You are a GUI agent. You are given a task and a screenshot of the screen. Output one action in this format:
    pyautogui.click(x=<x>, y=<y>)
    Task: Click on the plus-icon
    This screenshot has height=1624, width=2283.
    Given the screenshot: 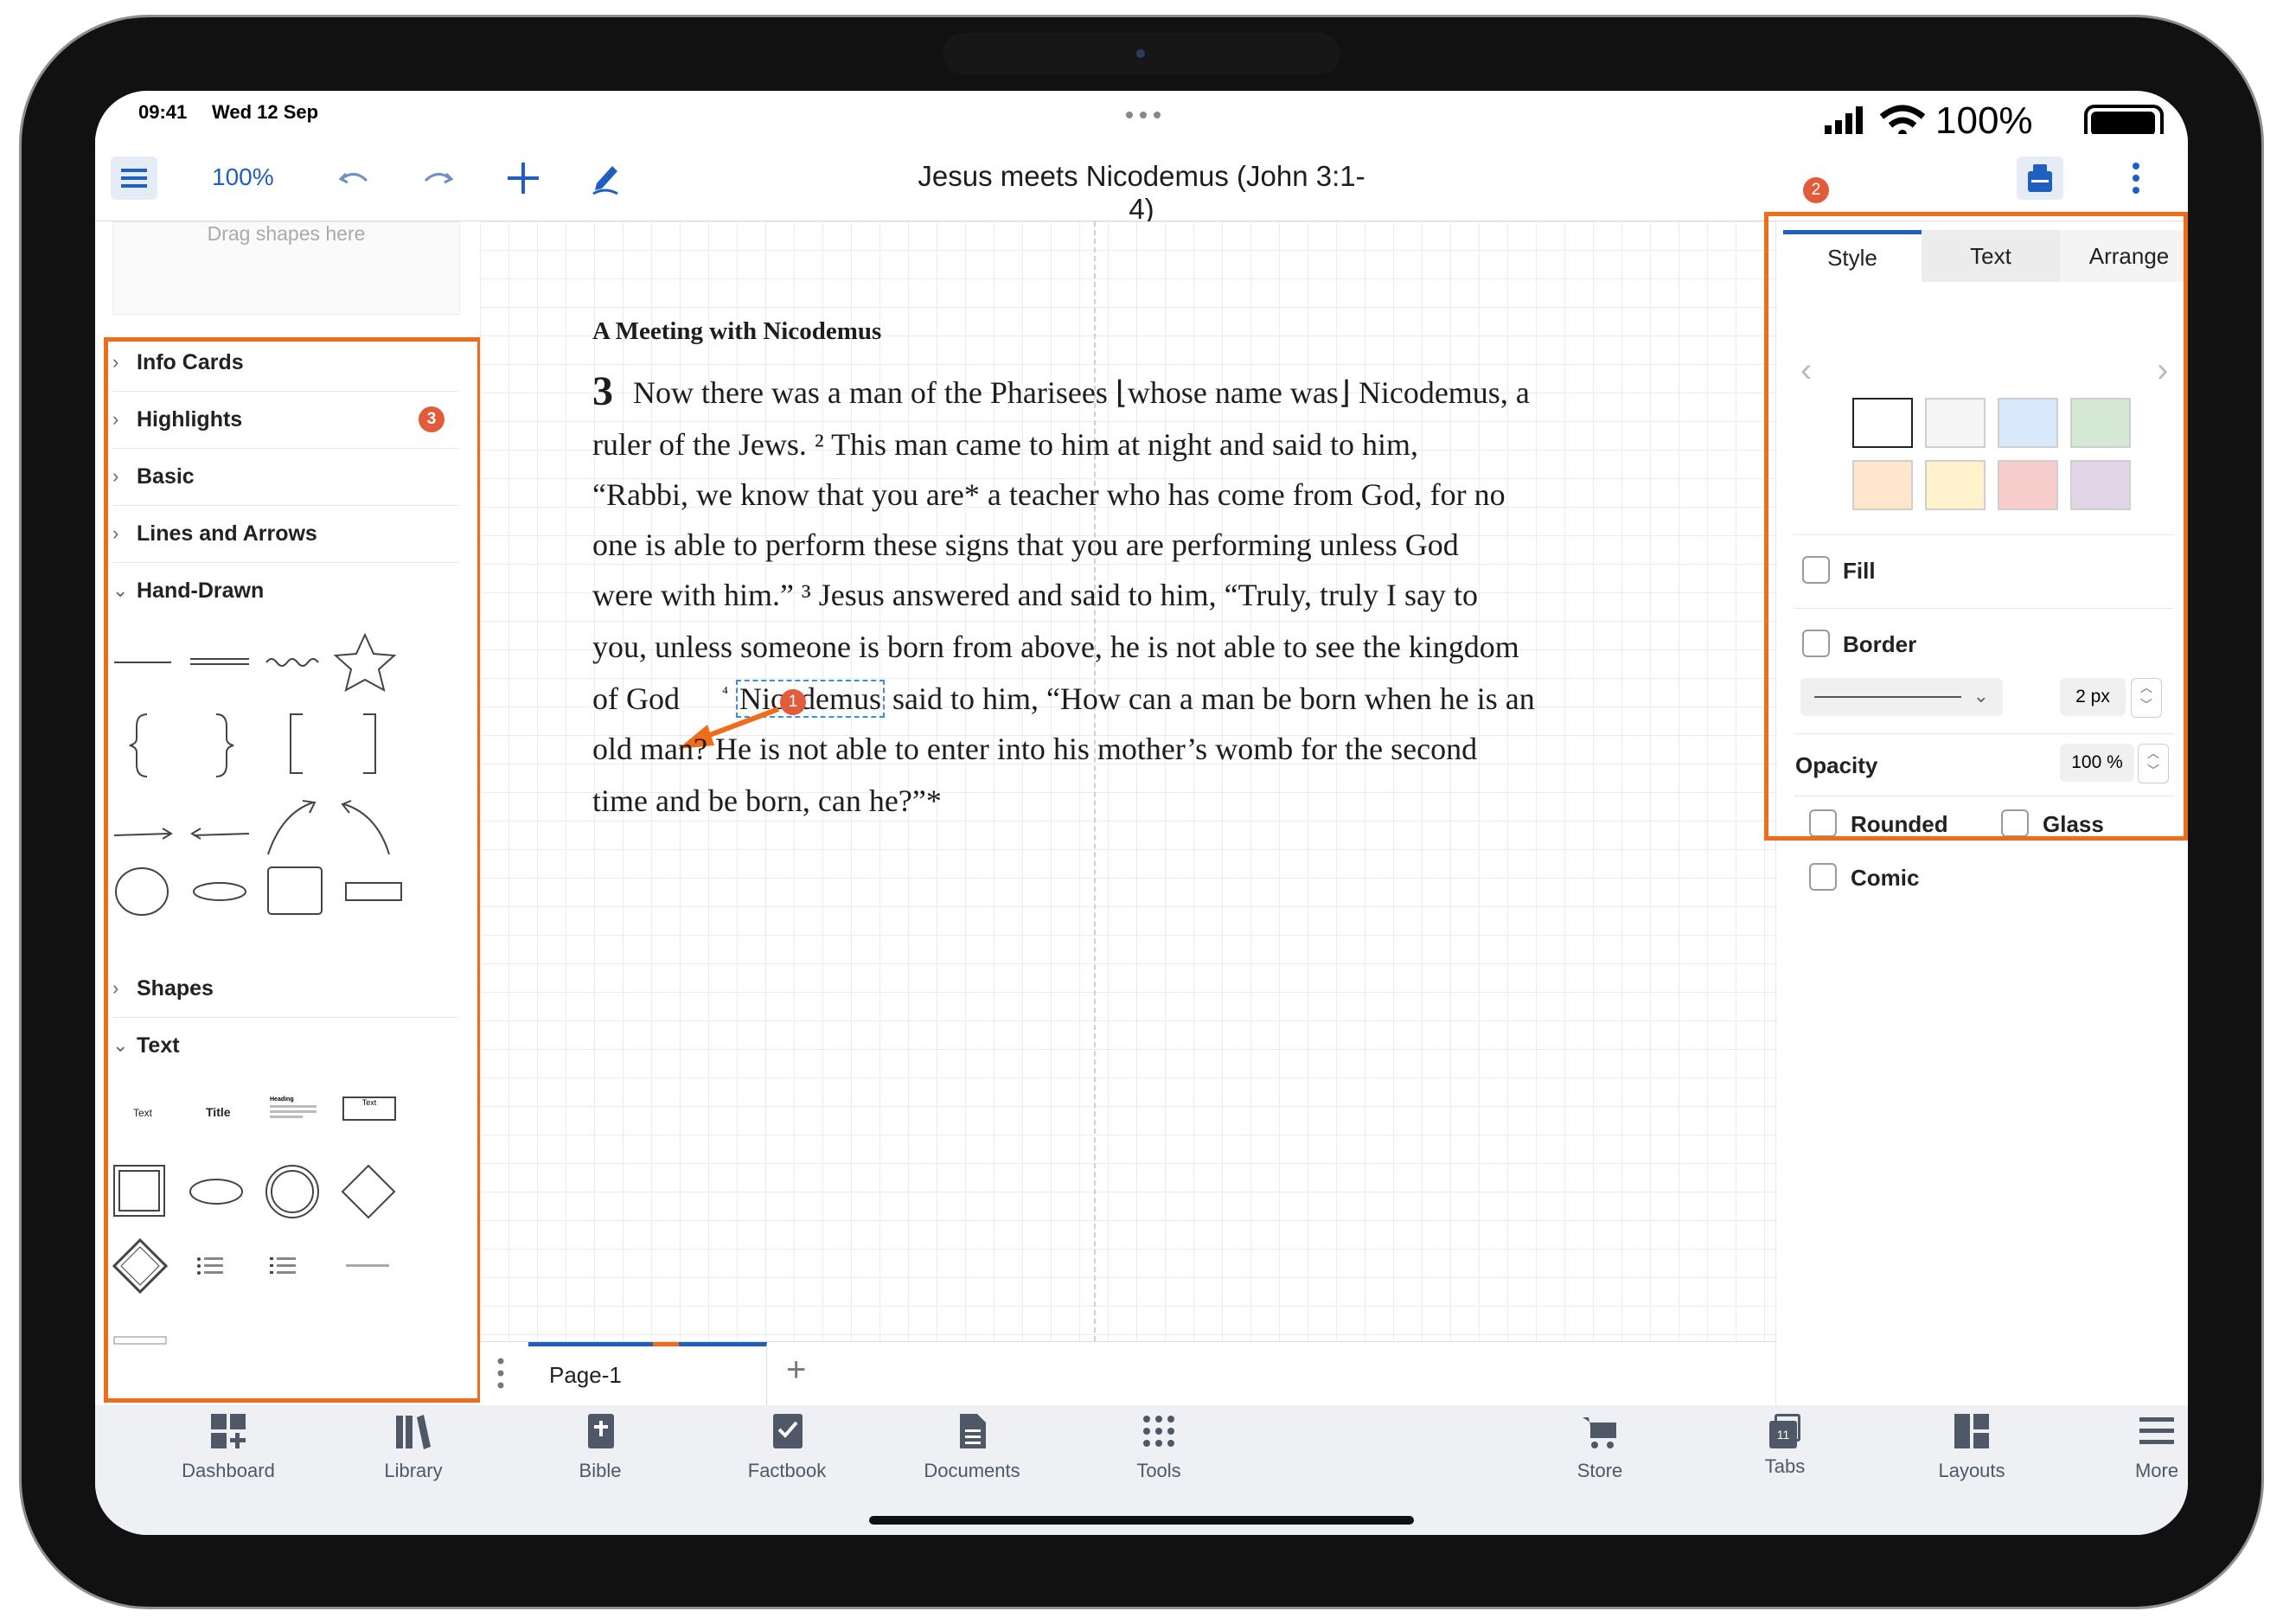 What is the action you would take?
    pyautogui.click(x=523, y=178)
    